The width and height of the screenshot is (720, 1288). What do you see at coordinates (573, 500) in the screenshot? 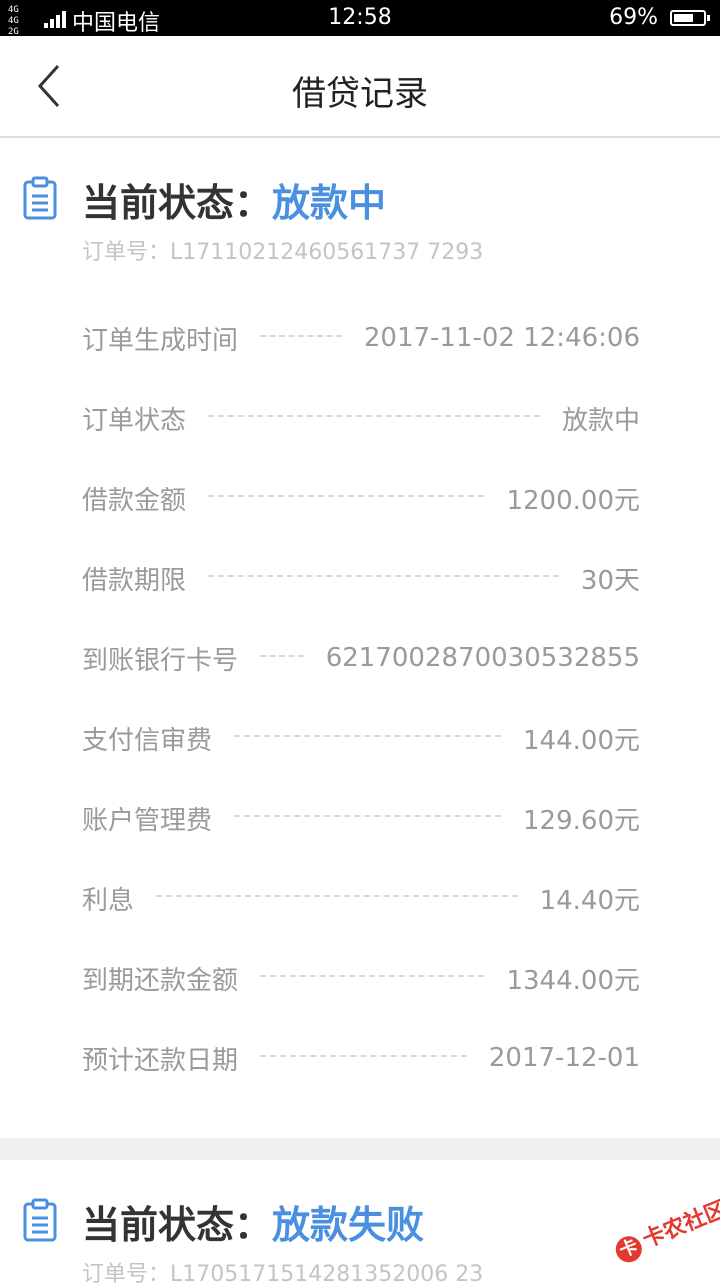
I see `detail-value: 1200.00元` at bounding box center [573, 500].